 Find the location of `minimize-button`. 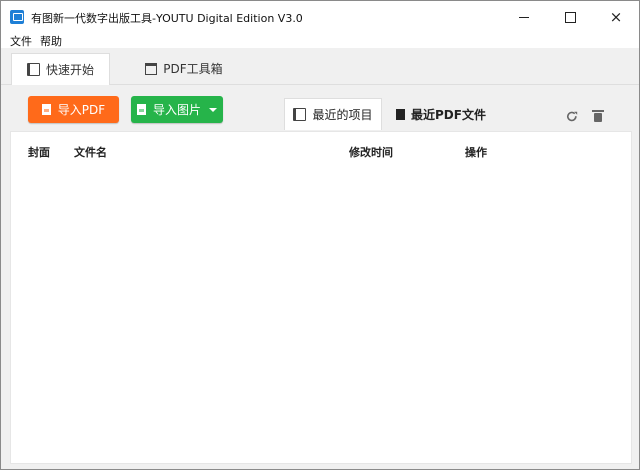

minimize-button is located at coordinates (524, 17).